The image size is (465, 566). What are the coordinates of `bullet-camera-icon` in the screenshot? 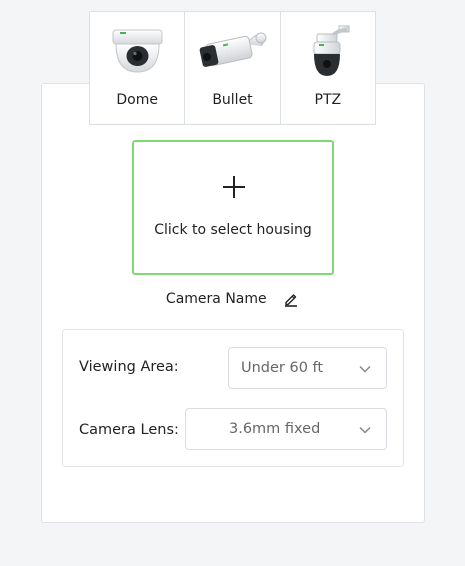 It's located at (233, 49).